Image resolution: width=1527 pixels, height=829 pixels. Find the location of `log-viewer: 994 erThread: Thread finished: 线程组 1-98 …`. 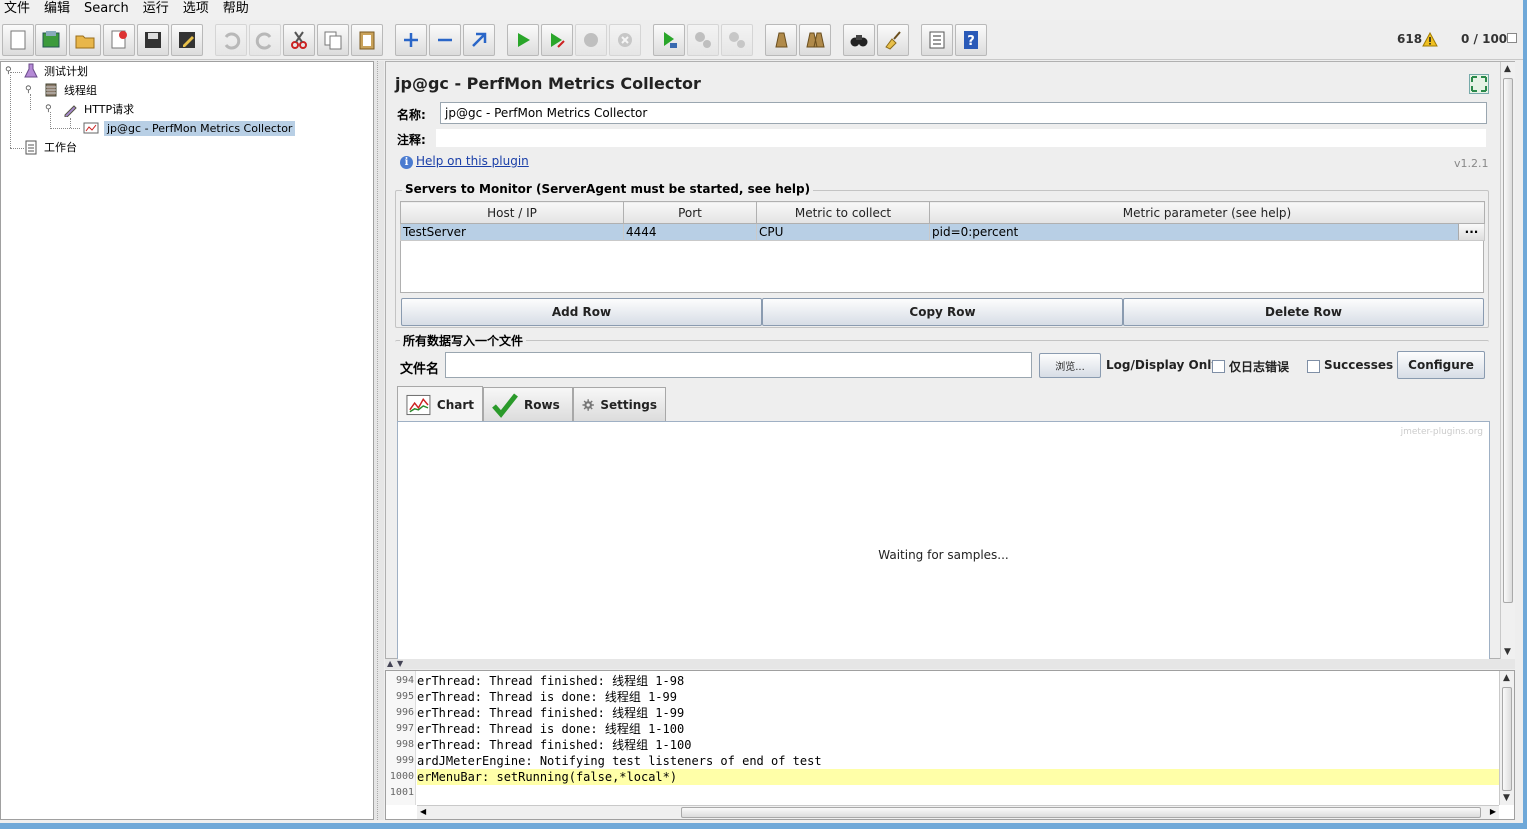

log-viewer: 994 erThread: Thread finished: 线程组 1-98 … is located at coordinates (950, 745).